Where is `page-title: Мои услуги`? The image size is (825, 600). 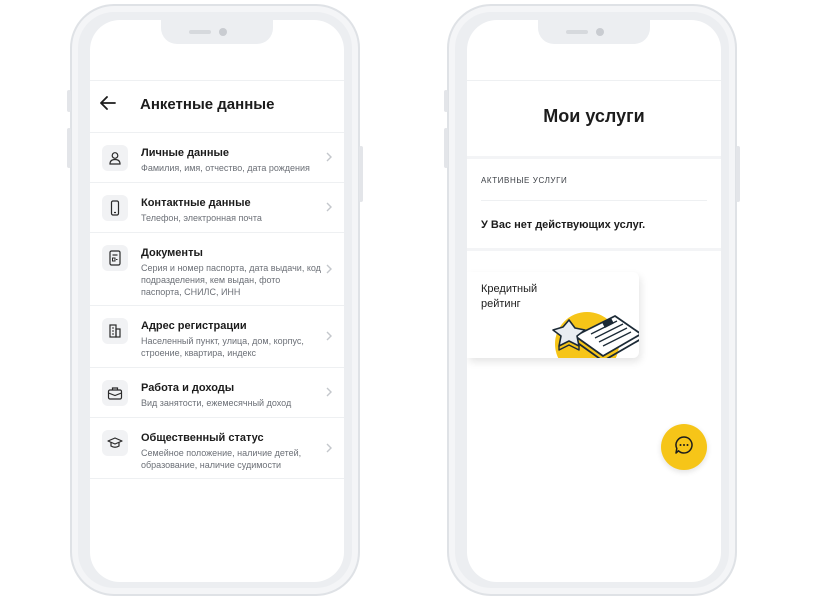
page-title: Мои услуги is located at coordinates (594, 116).